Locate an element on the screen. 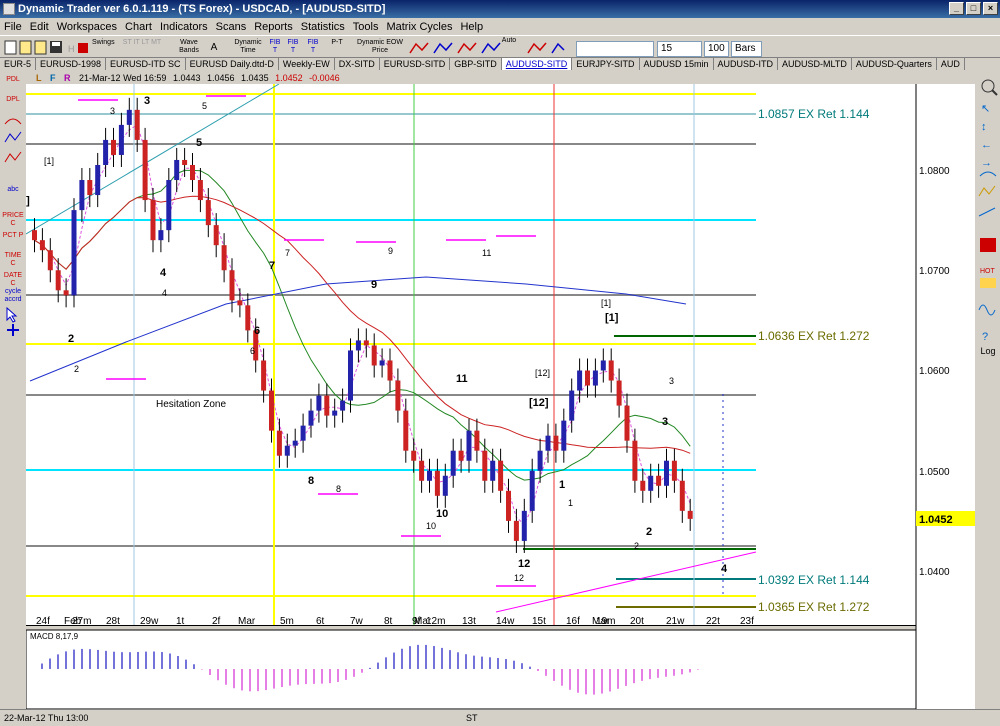 The height and width of the screenshot is (726, 1000). date-tick-label: Mar is located at coordinates (247, 621).